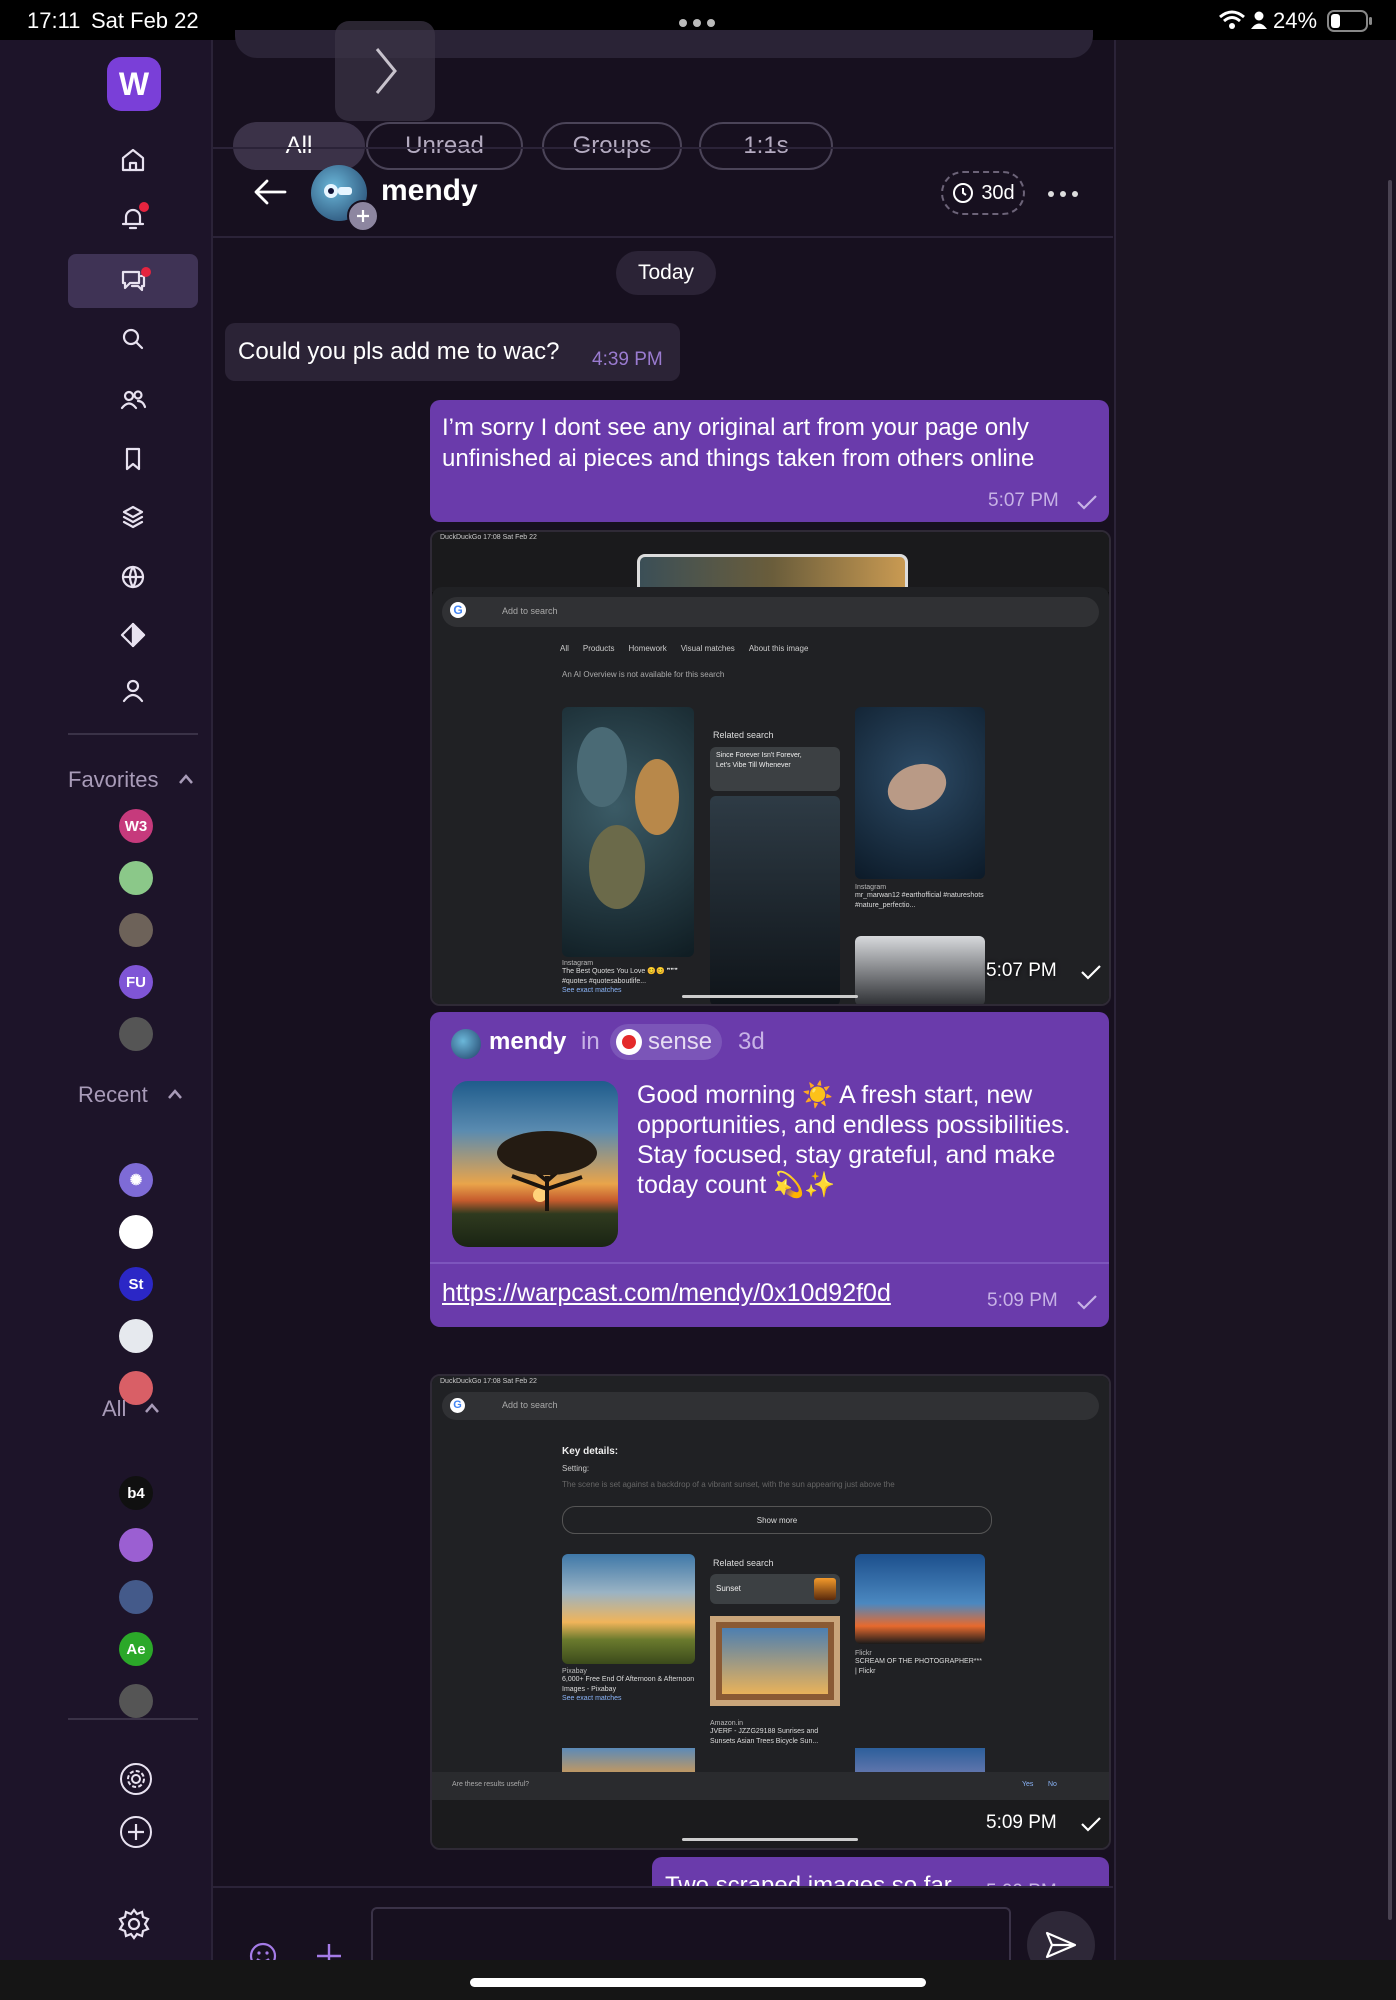 Image resolution: width=1396 pixels, height=2000 pixels. I want to click on send-icon, so click(1061, 1945).